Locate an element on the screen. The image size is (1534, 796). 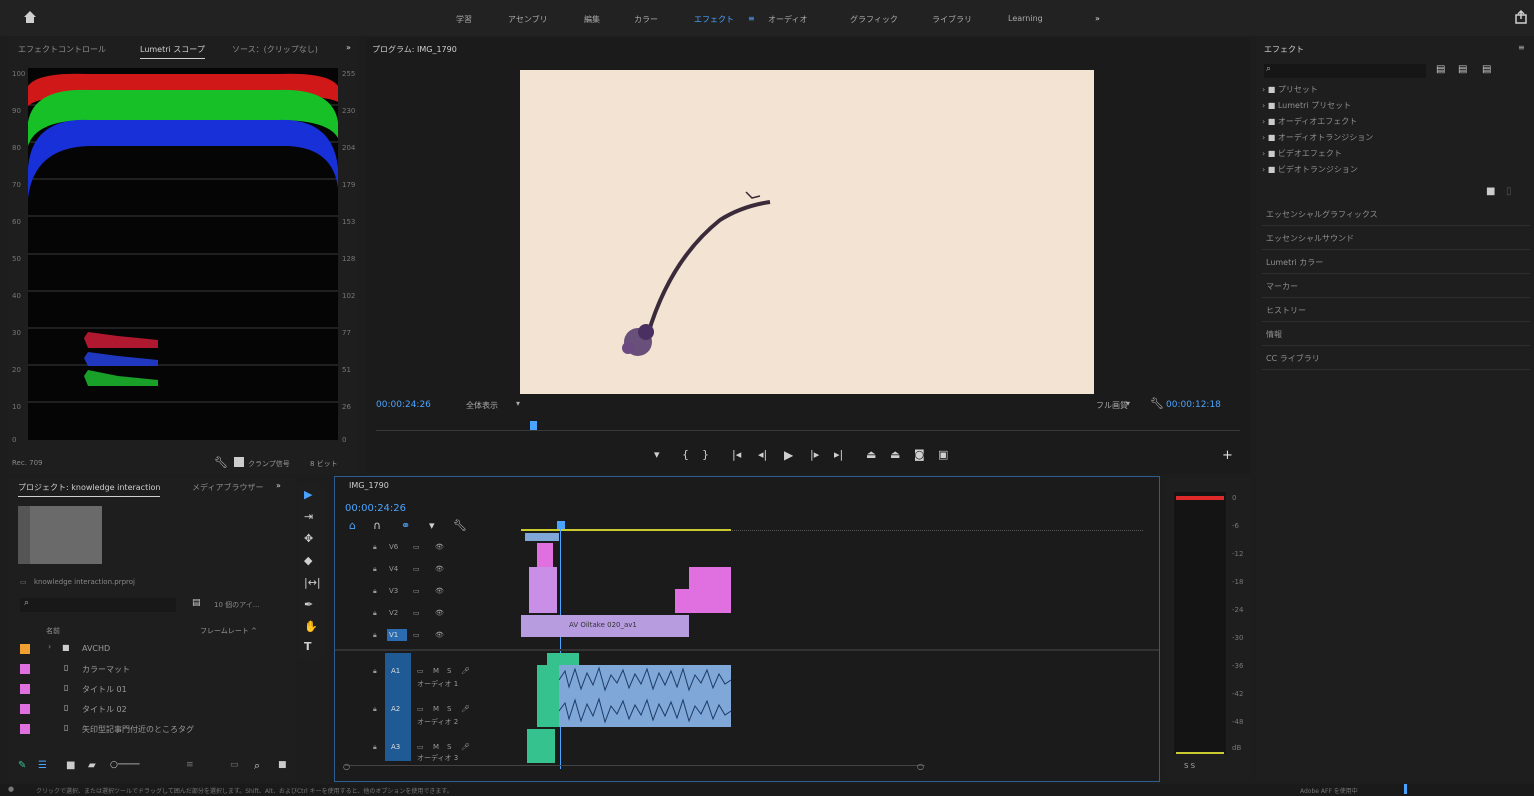
add-marker-icon: ▾ is located at coordinates (432, 525).